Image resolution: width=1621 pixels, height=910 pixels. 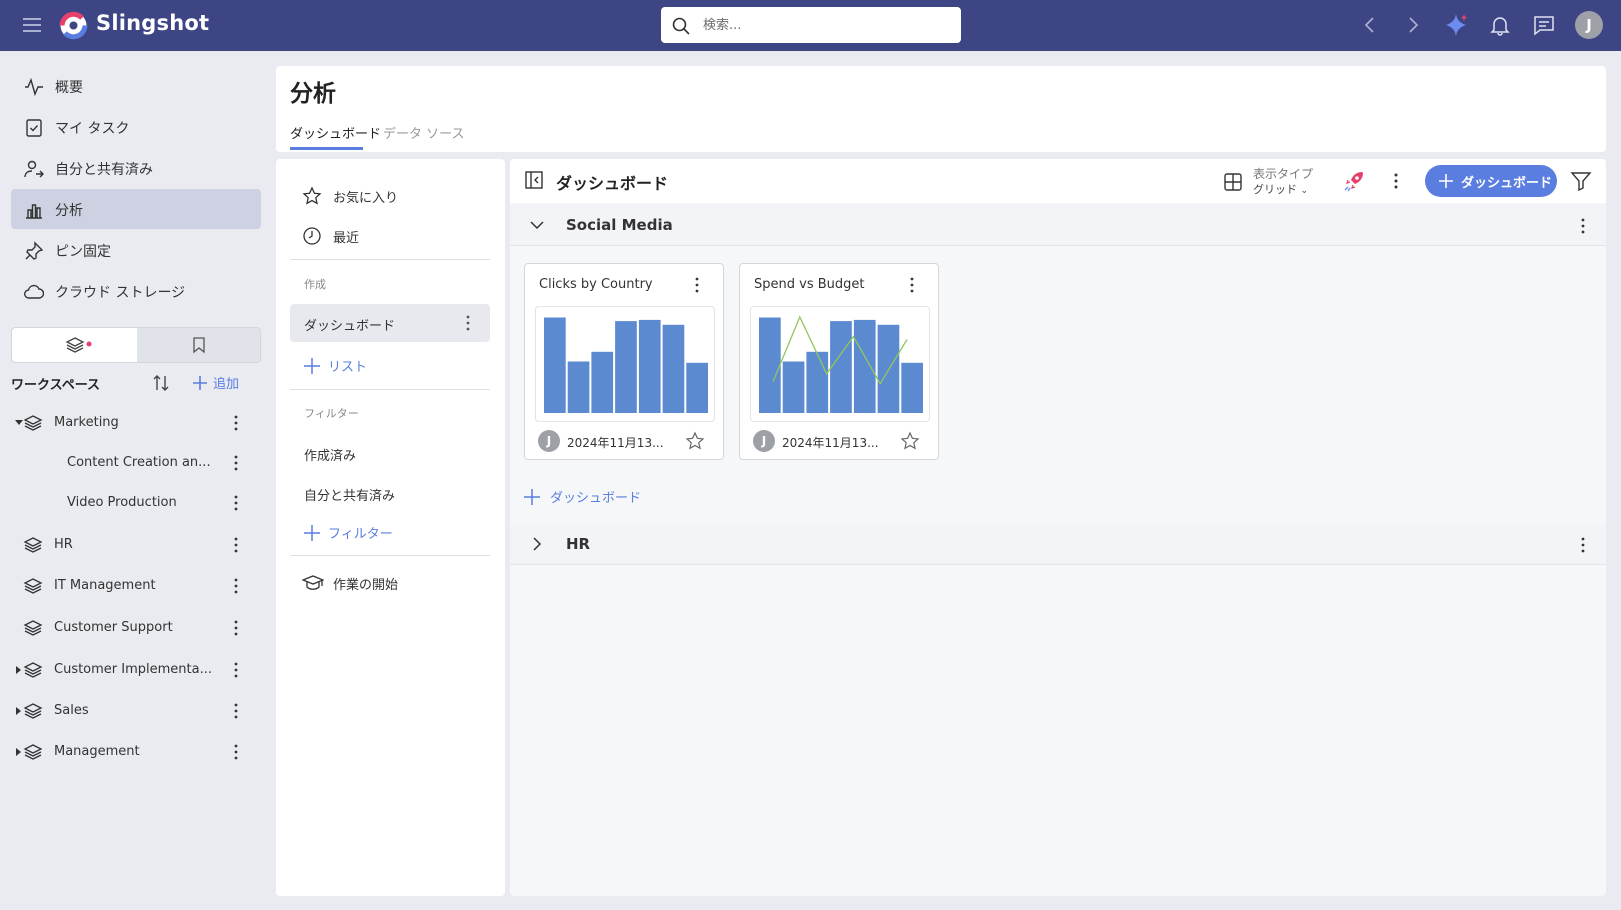 What do you see at coordinates (335, 132) in the screenshot?
I see `tab-dashboards: ダッシュボード` at bounding box center [335, 132].